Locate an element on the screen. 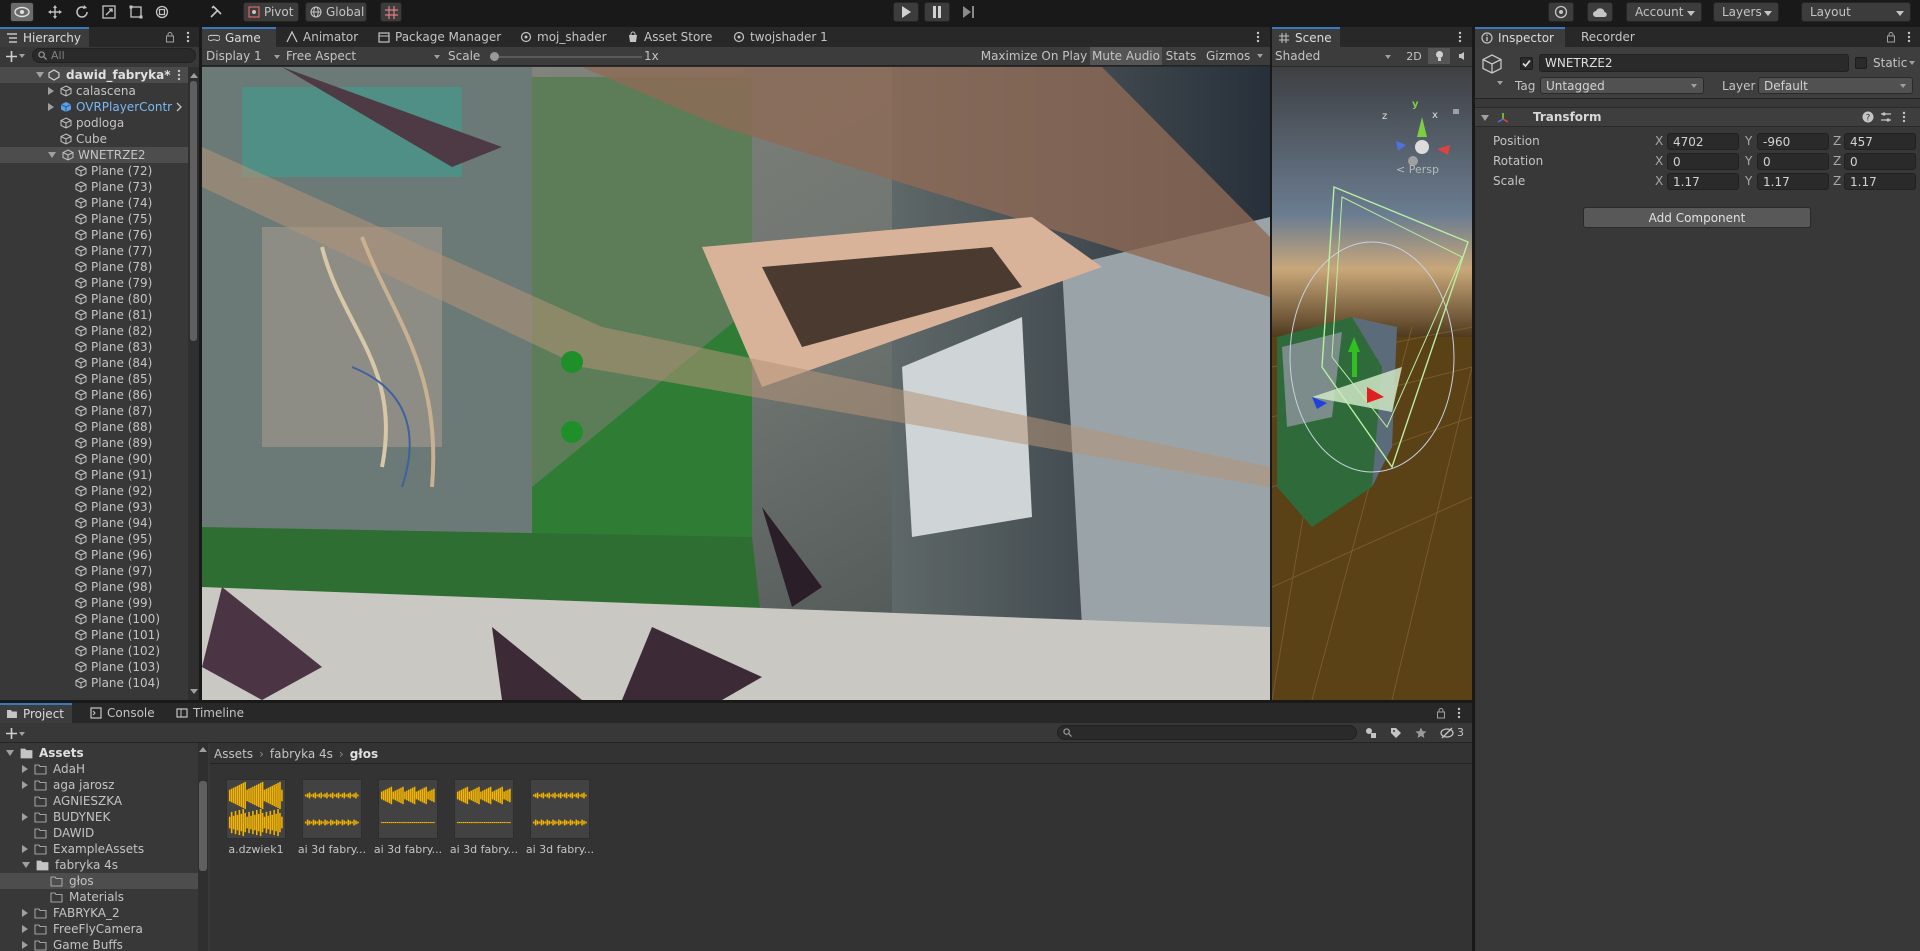 The height and width of the screenshot is (951, 1920). axis-z-label: Z is located at coordinates (1837, 141).